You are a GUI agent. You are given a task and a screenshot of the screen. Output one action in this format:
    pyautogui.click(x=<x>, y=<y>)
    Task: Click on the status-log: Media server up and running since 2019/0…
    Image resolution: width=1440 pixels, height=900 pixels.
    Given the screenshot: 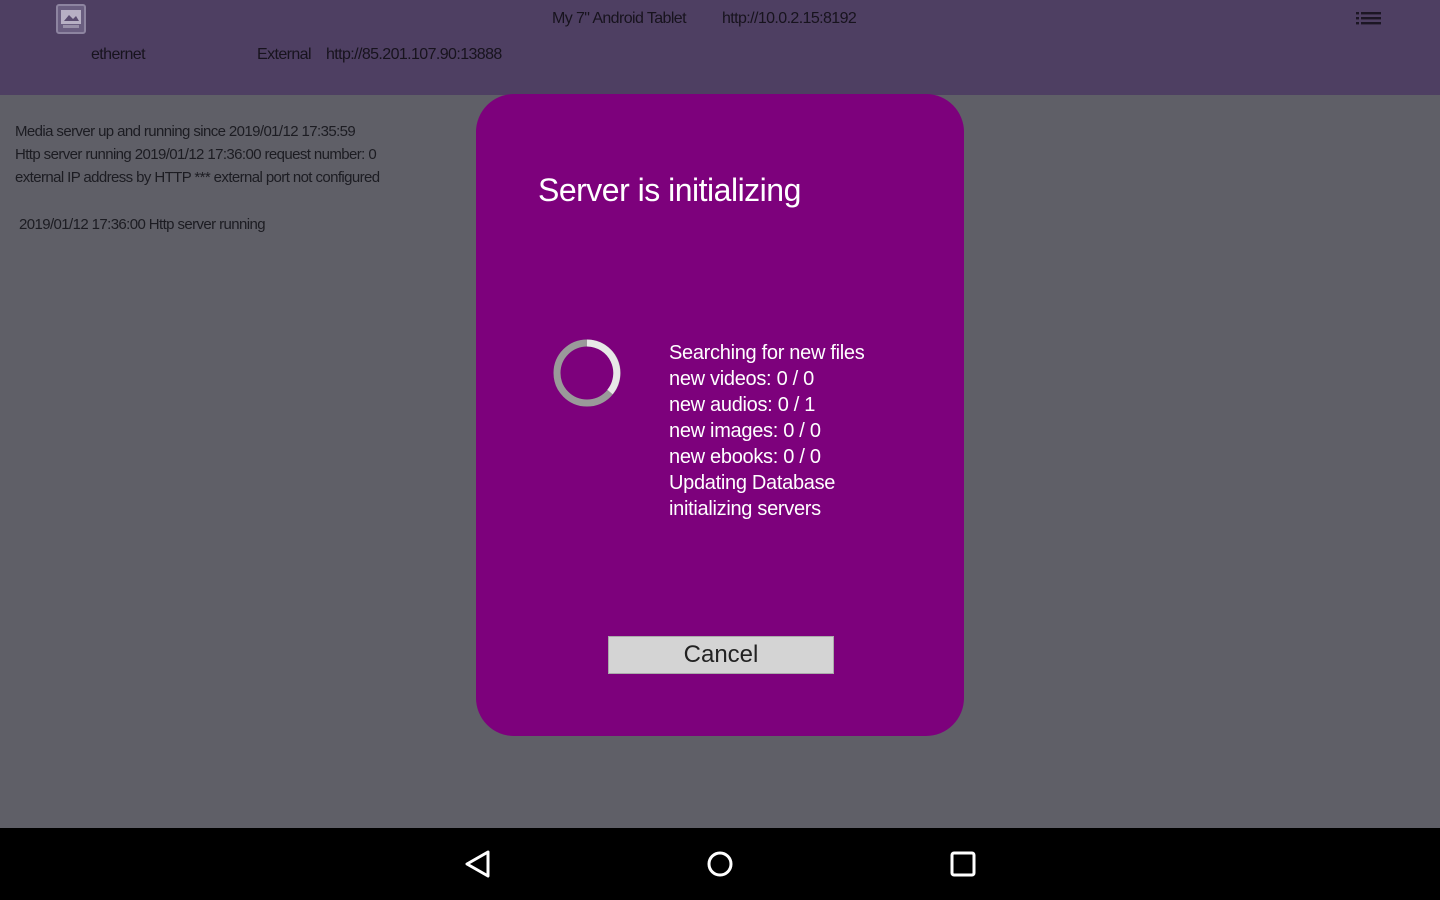 What is the action you would take?
    pyautogui.click(x=245, y=178)
    